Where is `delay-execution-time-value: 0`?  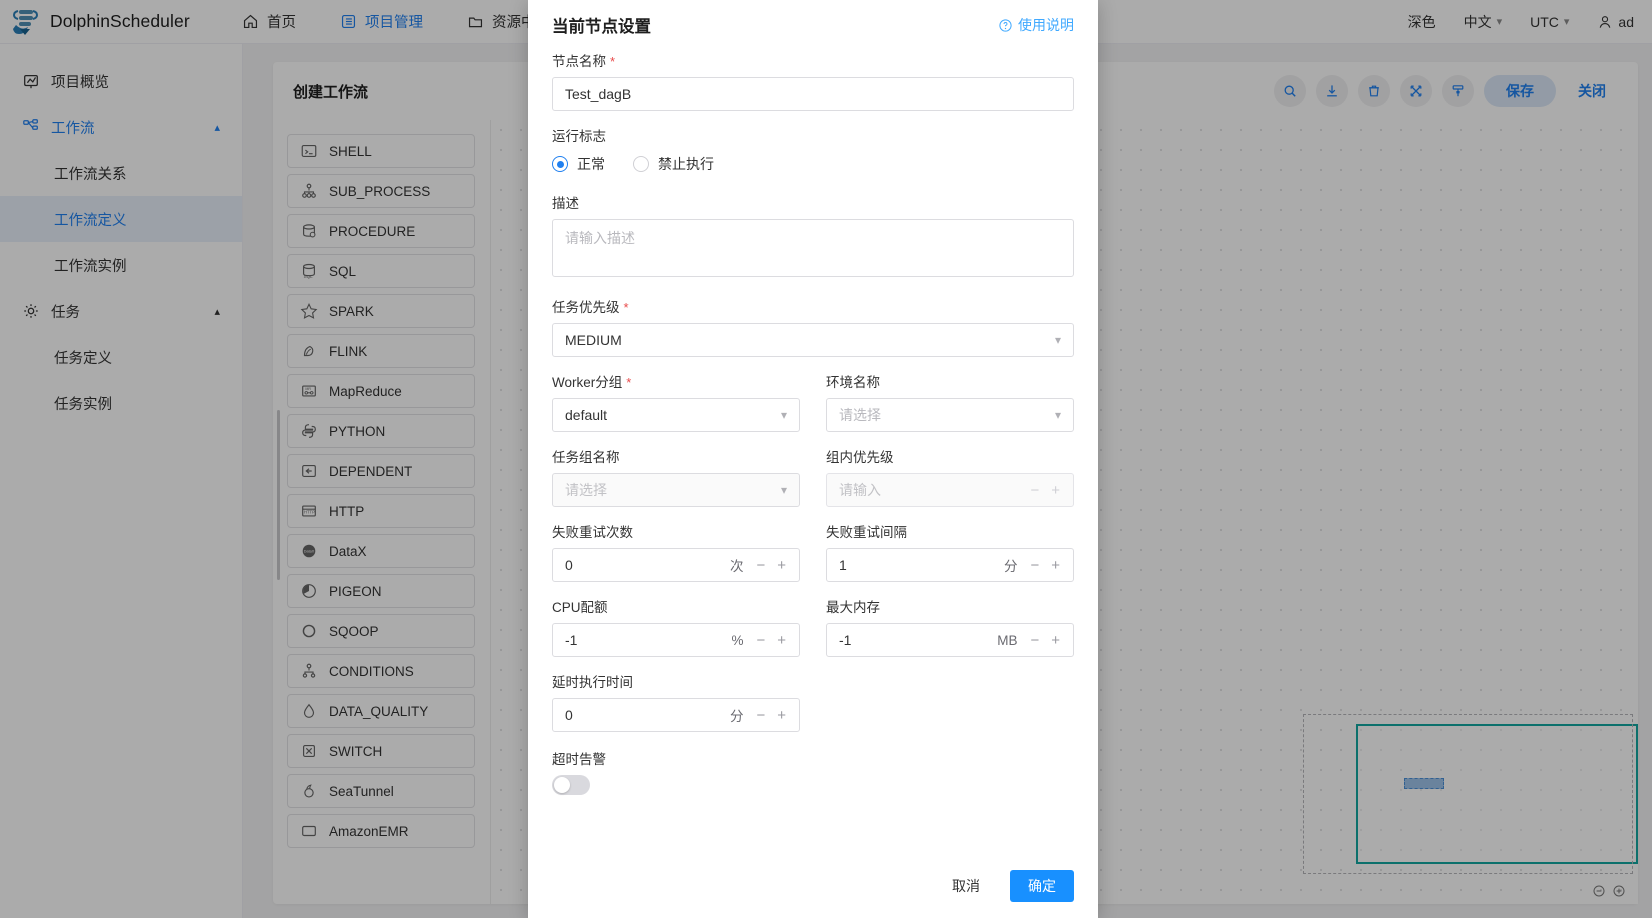
delay-execution-time-value: 0 is located at coordinates (569, 715).